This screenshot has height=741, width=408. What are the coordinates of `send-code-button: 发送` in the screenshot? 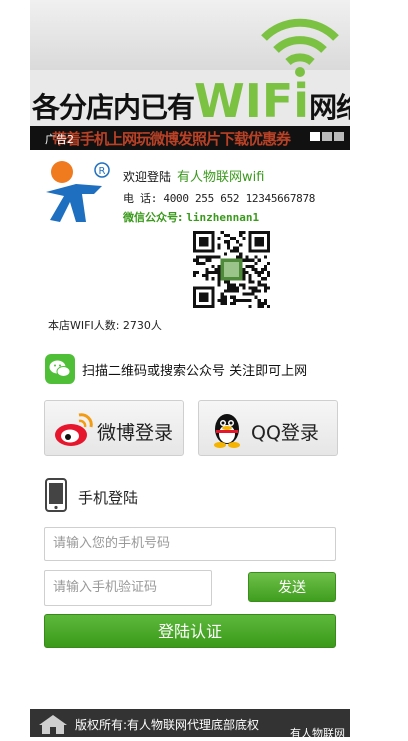 It's located at (292, 587).